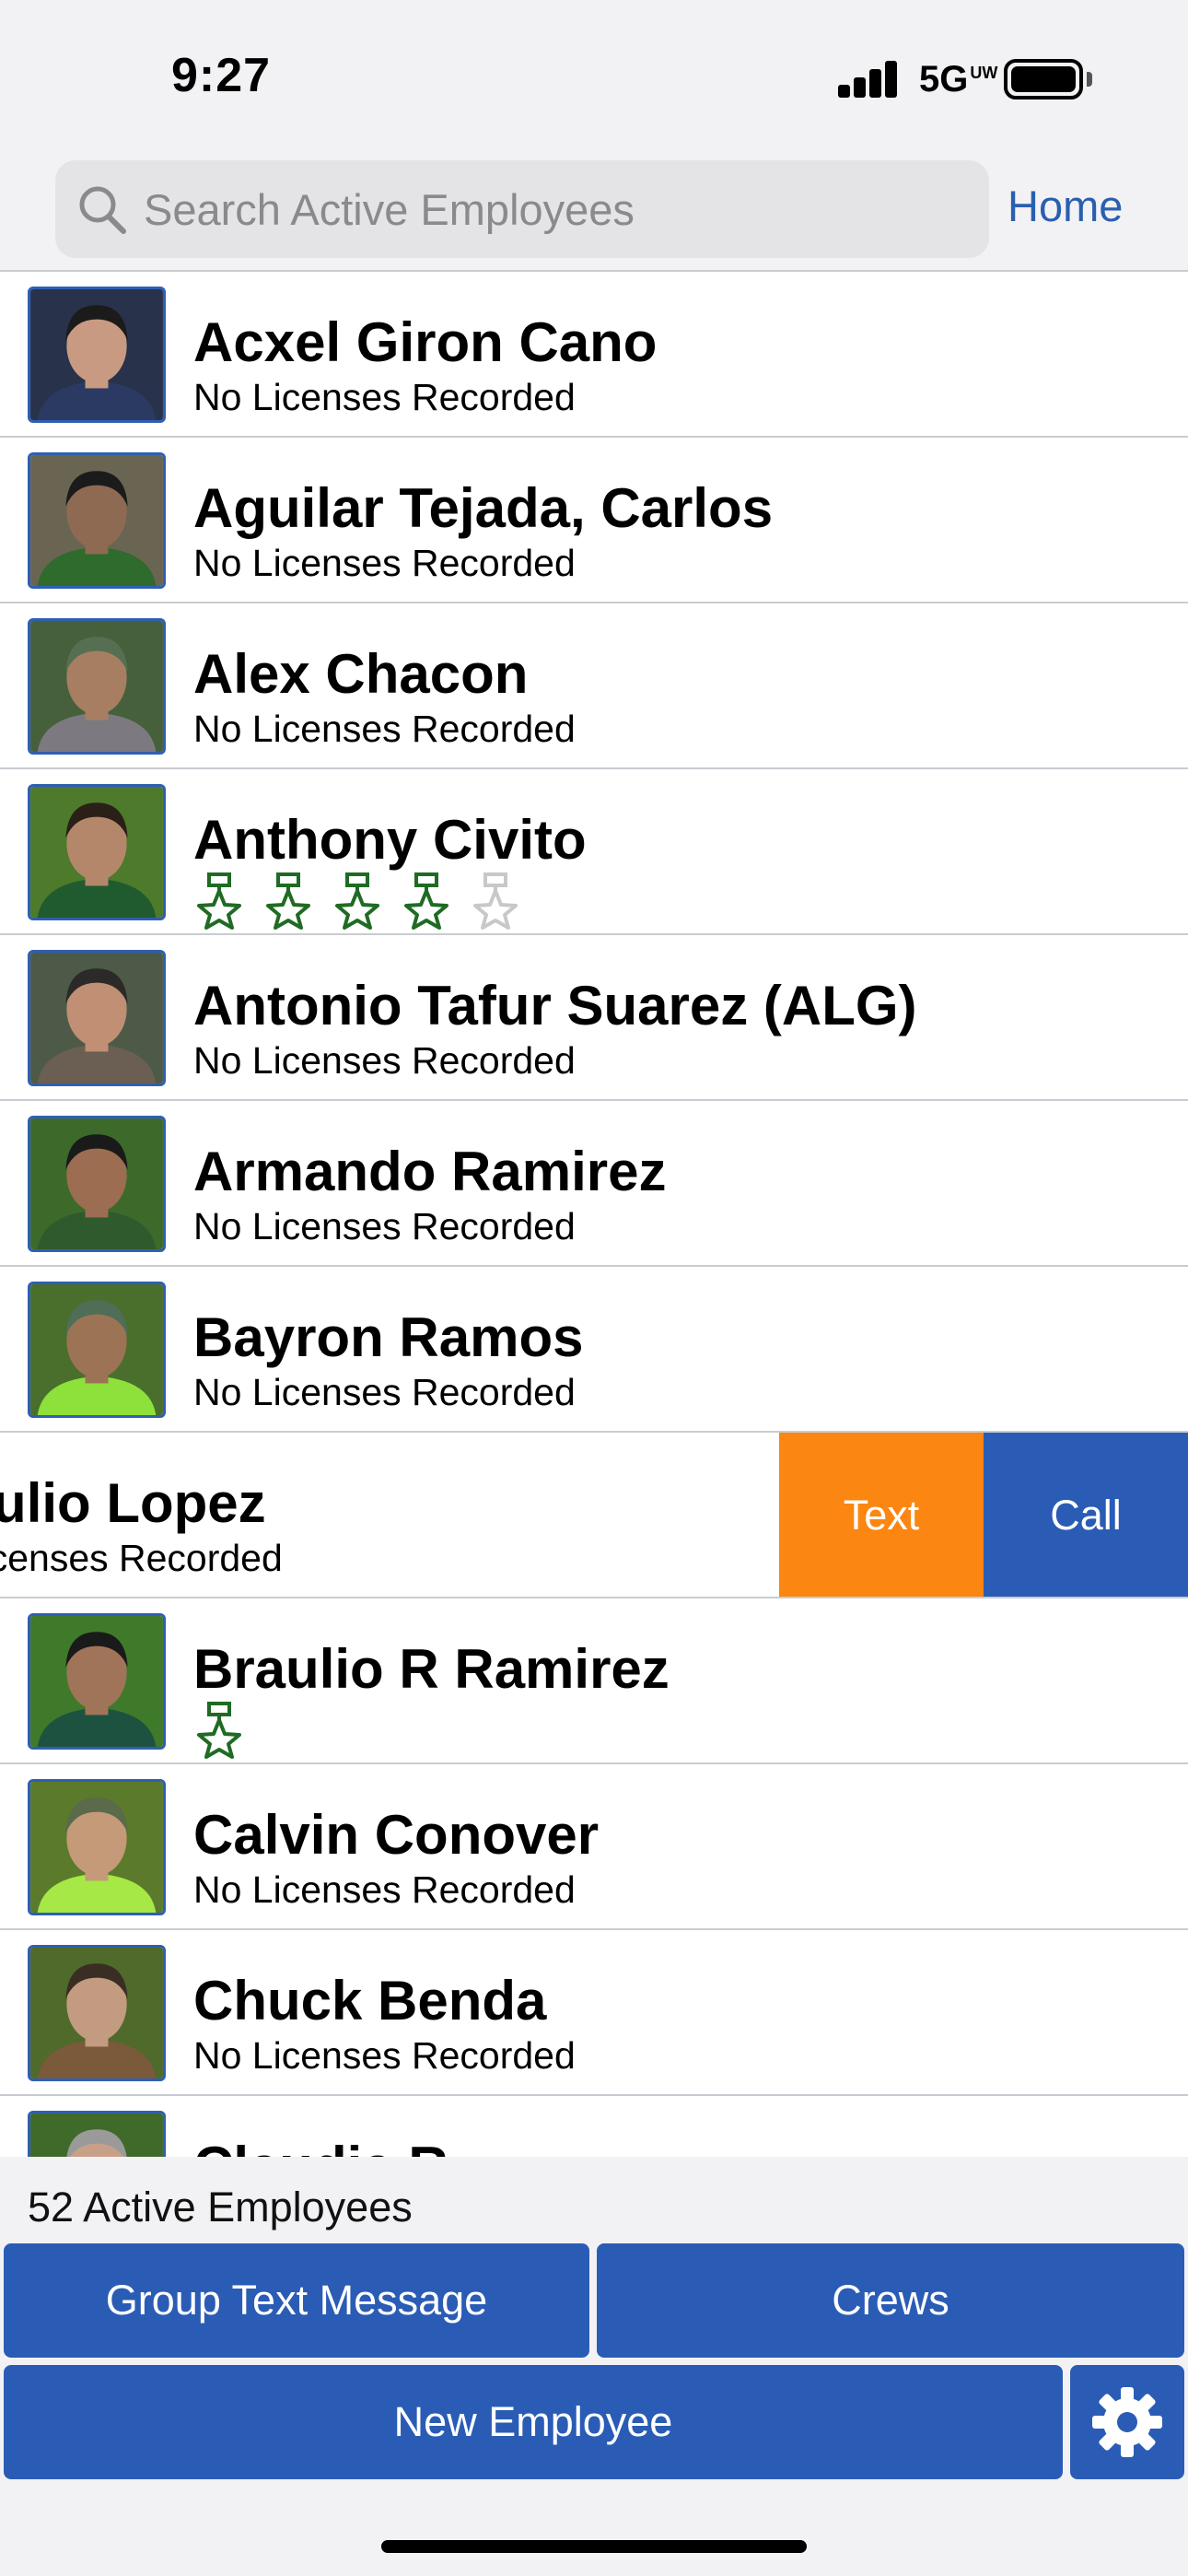 This screenshot has height=2576, width=1188. I want to click on employee-name: Acxel Giron Cano, so click(425, 342).